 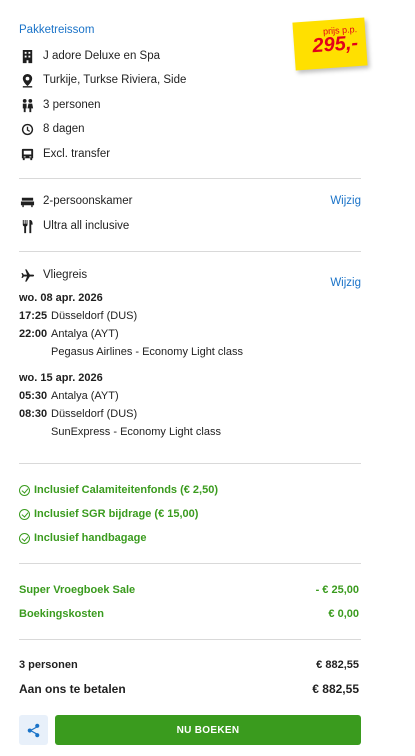 I want to click on destination: Turkije, Turkse Riviera, Side, so click(x=115, y=80).